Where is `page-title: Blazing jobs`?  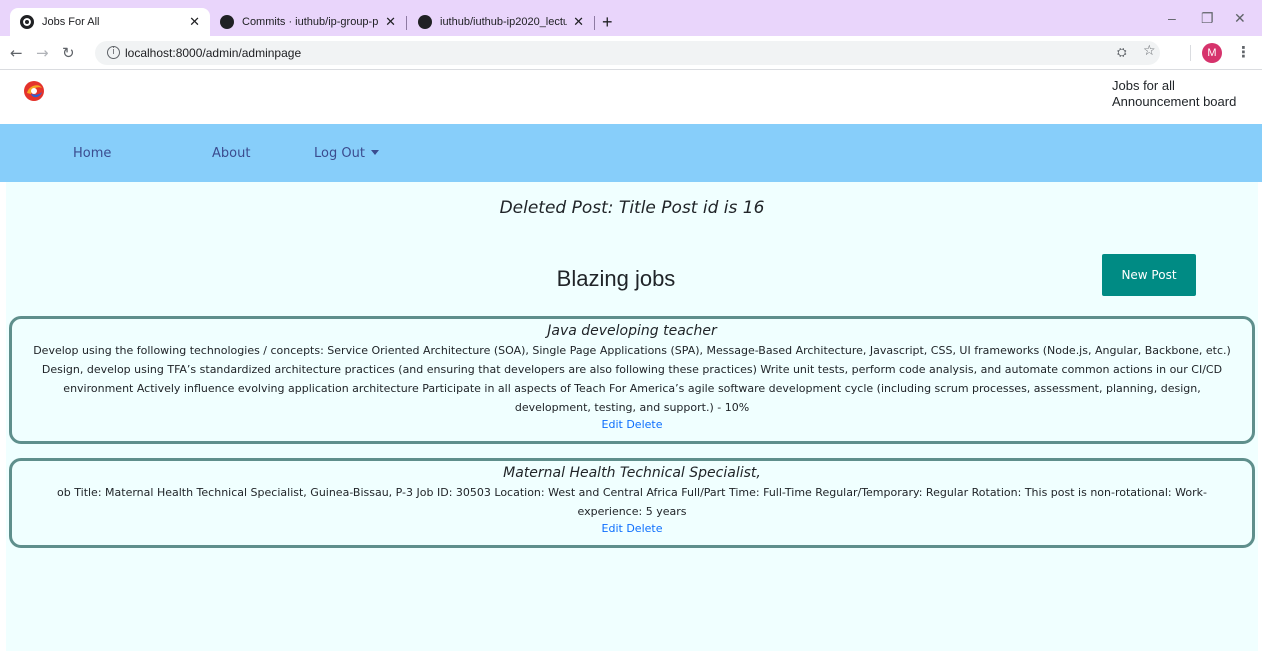
page-title: Blazing jobs is located at coordinates (616, 278).